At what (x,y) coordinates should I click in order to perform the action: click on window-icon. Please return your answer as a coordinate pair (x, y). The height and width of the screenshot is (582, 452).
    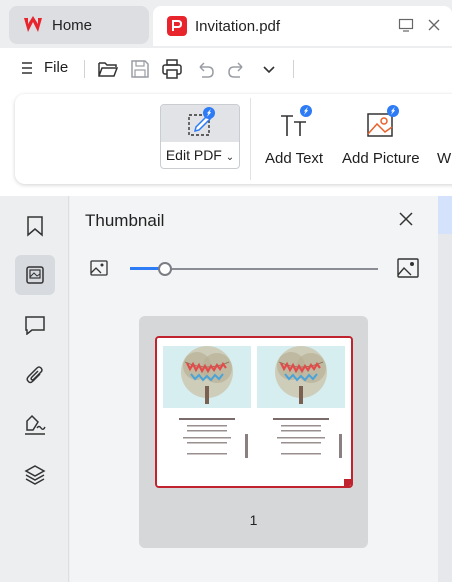
    Looking at the image, I should click on (406, 25).